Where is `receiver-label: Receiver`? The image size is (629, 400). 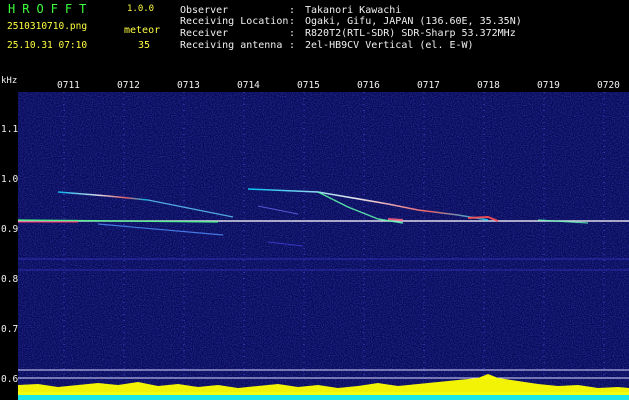 receiver-label: Receiver is located at coordinates (204, 33).